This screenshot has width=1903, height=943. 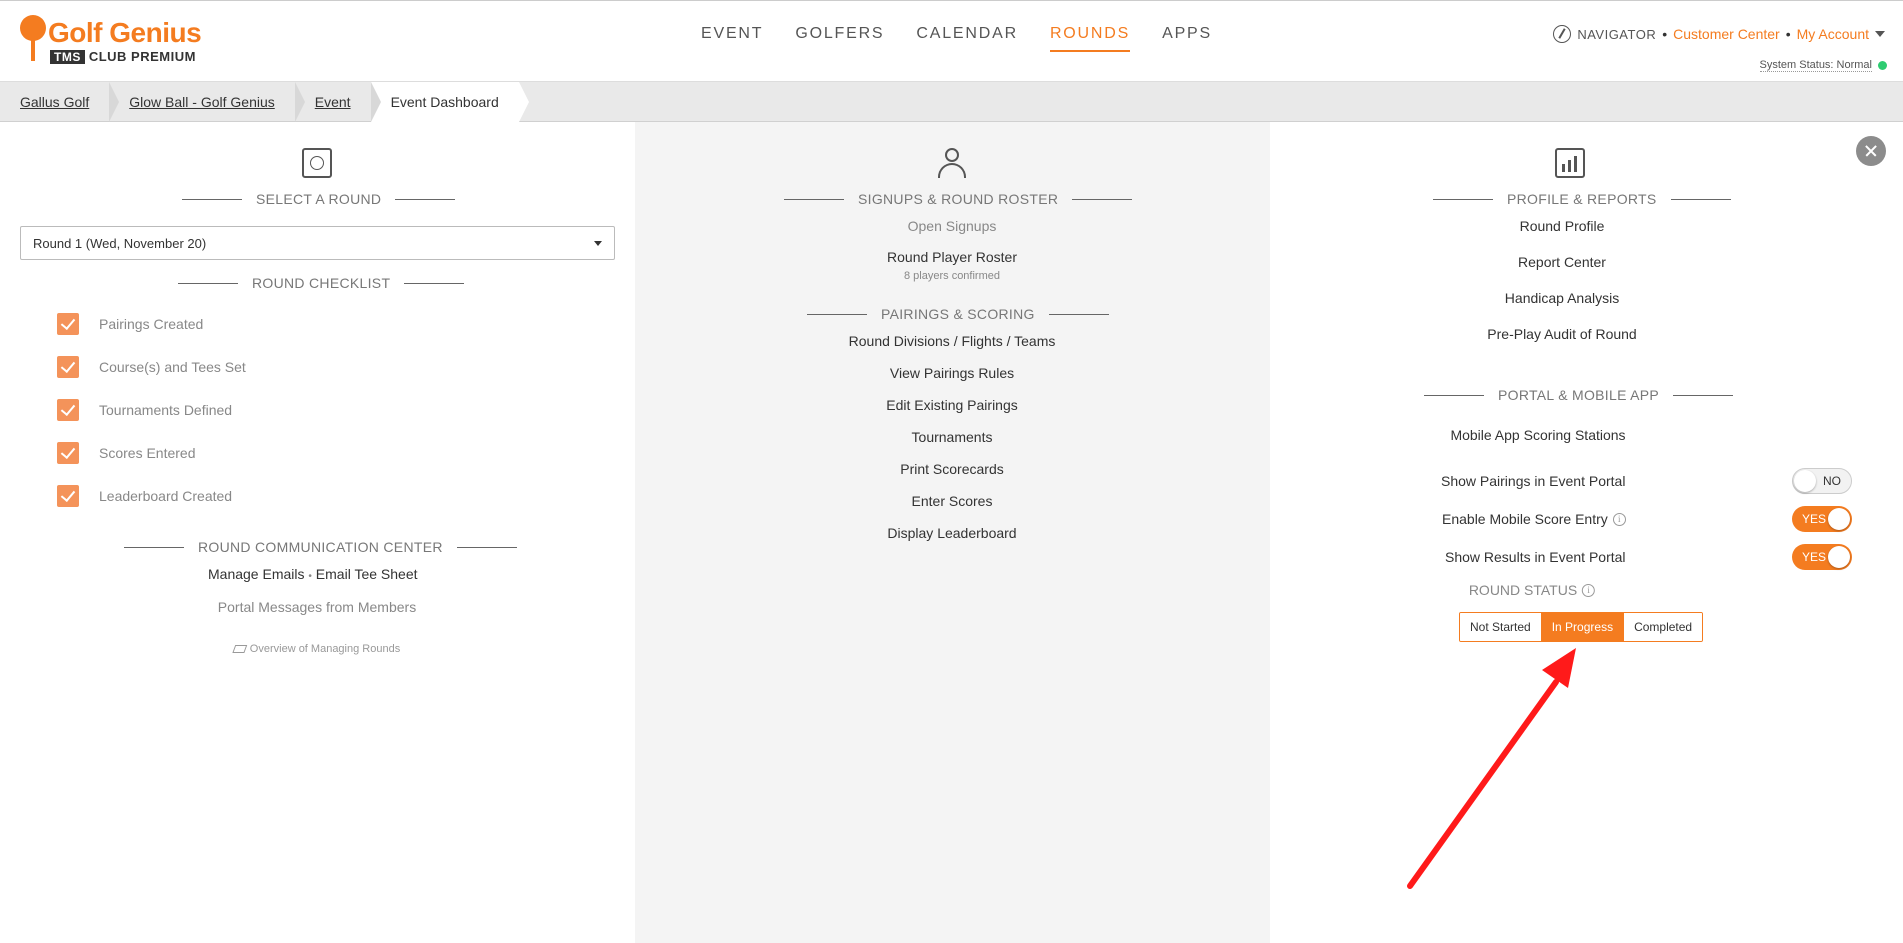 What do you see at coordinates (1832, 481) in the screenshot?
I see `toggle-state: NO` at bounding box center [1832, 481].